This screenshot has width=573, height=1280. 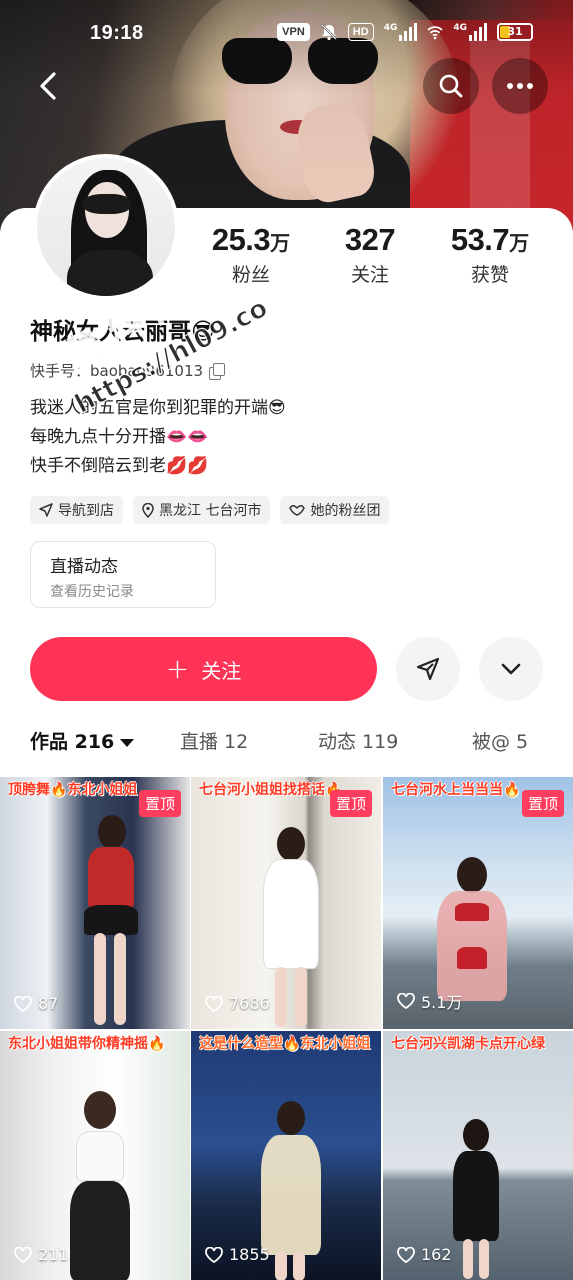 What do you see at coordinates (117, 371) in the screenshot?
I see `kuaishou-id: 快手号：baobao961013` at bounding box center [117, 371].